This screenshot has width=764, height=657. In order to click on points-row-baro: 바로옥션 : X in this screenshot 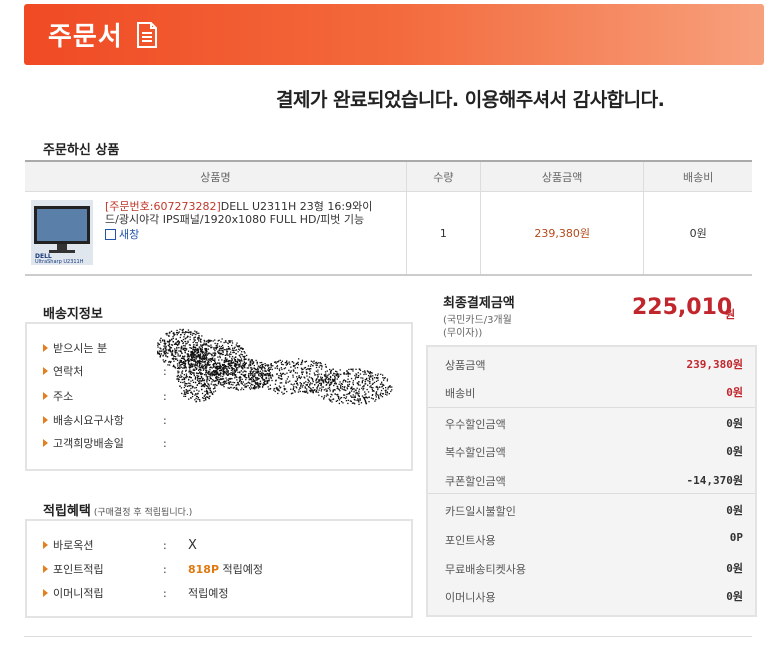, I will do `click(223, 545)`.